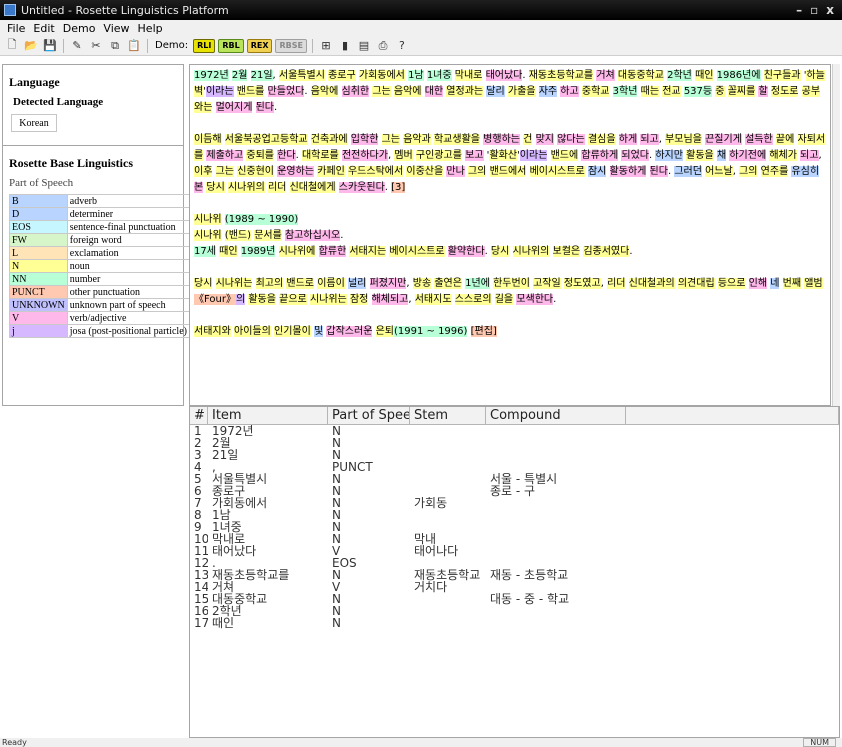 Image resolution: width=842 pixels, height=747 pixels. I want to click on token-highlight: 한다, so click(286, 155).